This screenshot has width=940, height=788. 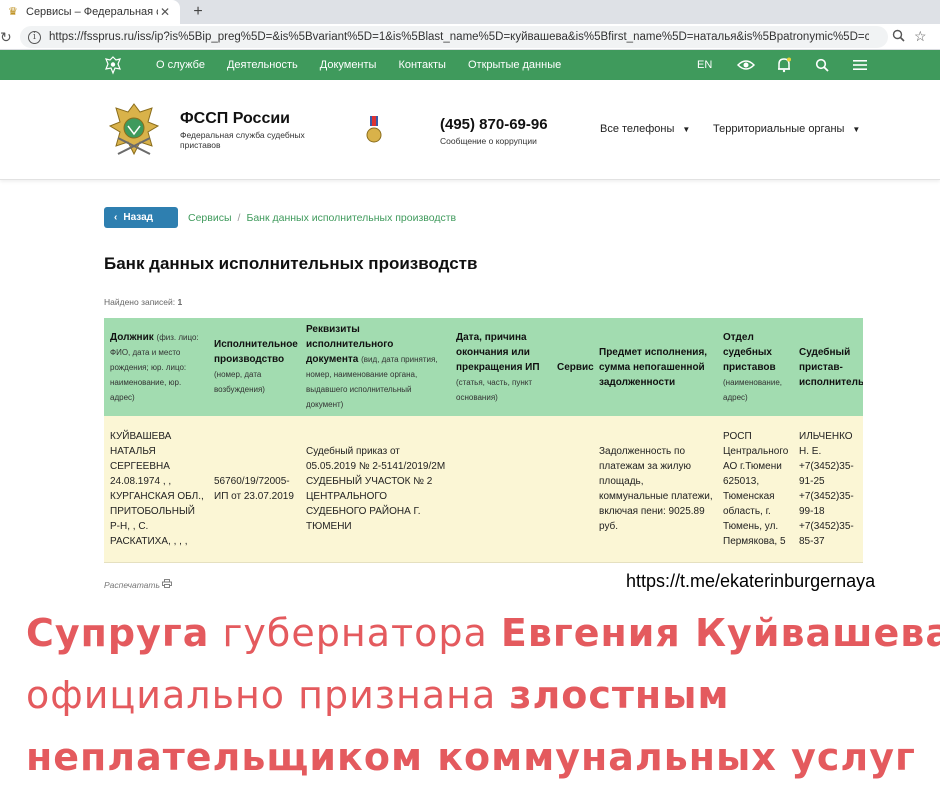 What do you see at coordinates (198, 12) in the screenshot?
I see `new-tab-button: +` at bounding box center [198, 12].